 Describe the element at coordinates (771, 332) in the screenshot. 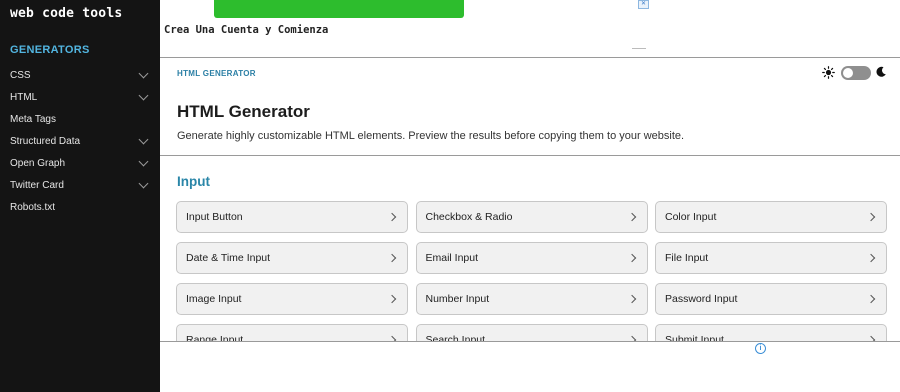

I see `card-submit-input: Submit Input` at that location.